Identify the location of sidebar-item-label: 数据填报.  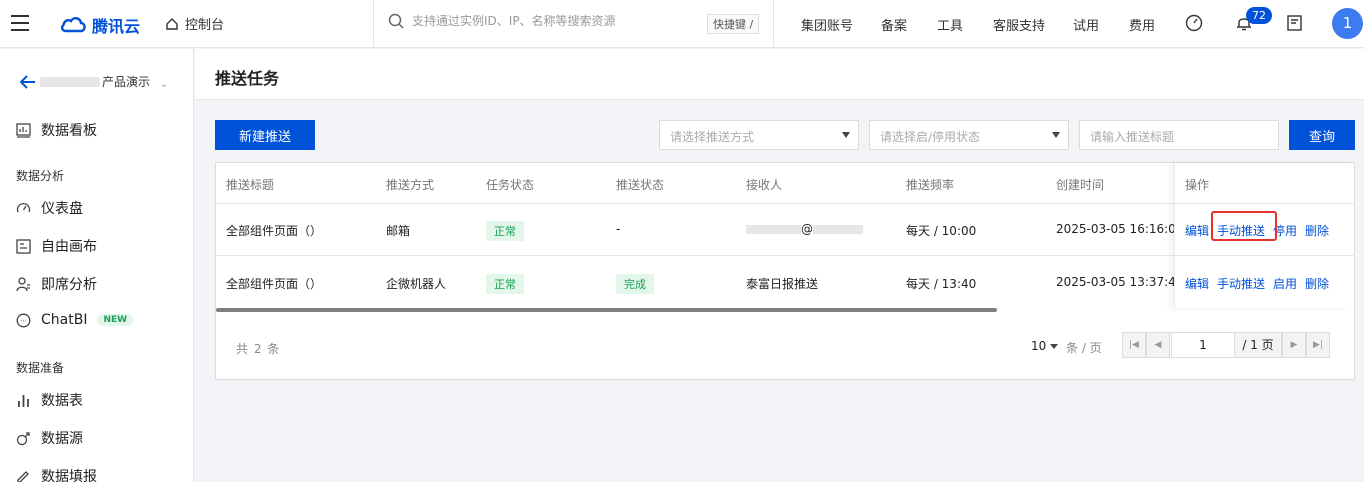
(69, 475).